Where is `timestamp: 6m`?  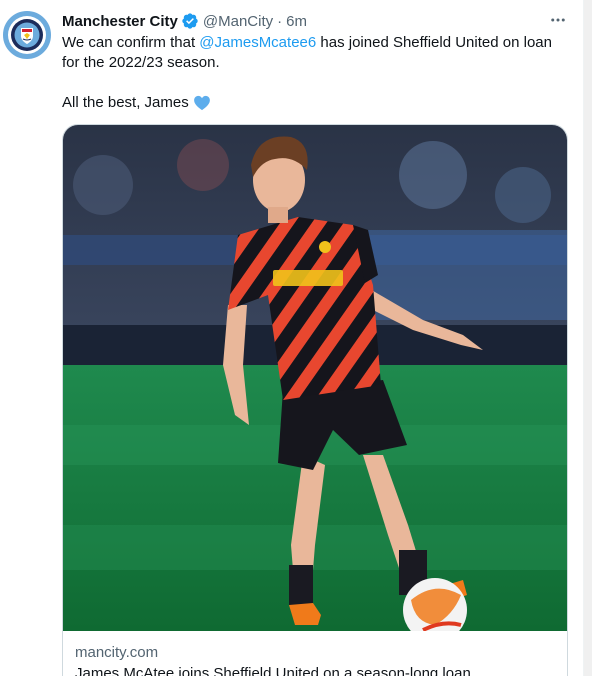 timestamp: 6m is located at coordinates (296, 21).